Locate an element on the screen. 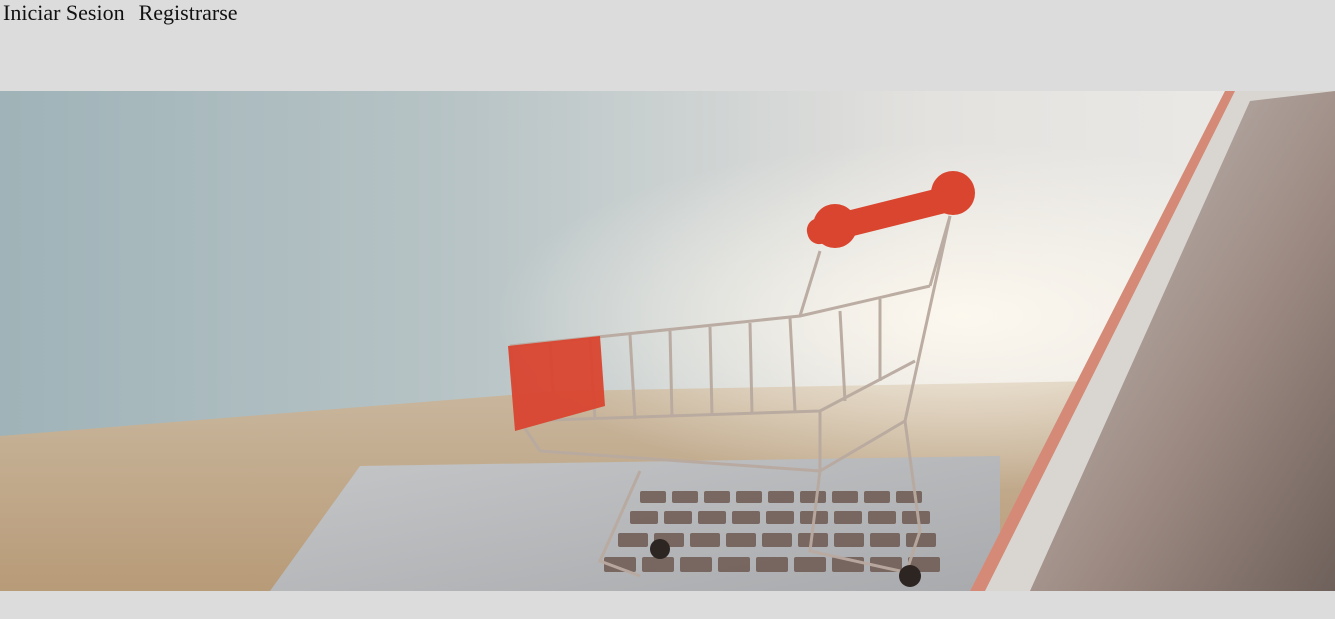  top-bar: Iniciar Sesion Registrarse is located at coordinates (667, 45).